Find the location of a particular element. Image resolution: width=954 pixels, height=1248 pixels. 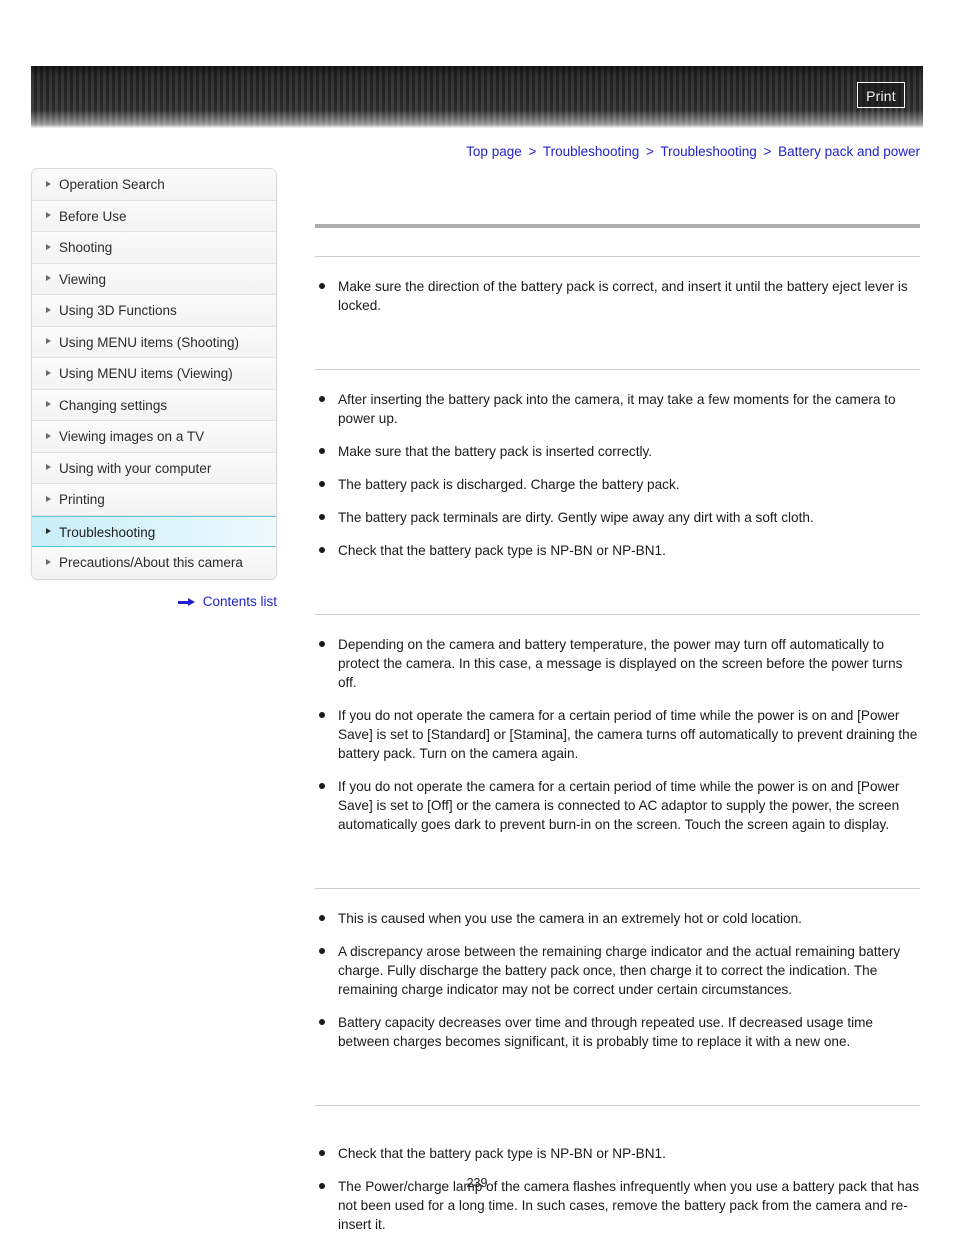

sidebar-item-viewing-images-on-a-tv: Viewing images on a TV is located at coordinates (154, 437).